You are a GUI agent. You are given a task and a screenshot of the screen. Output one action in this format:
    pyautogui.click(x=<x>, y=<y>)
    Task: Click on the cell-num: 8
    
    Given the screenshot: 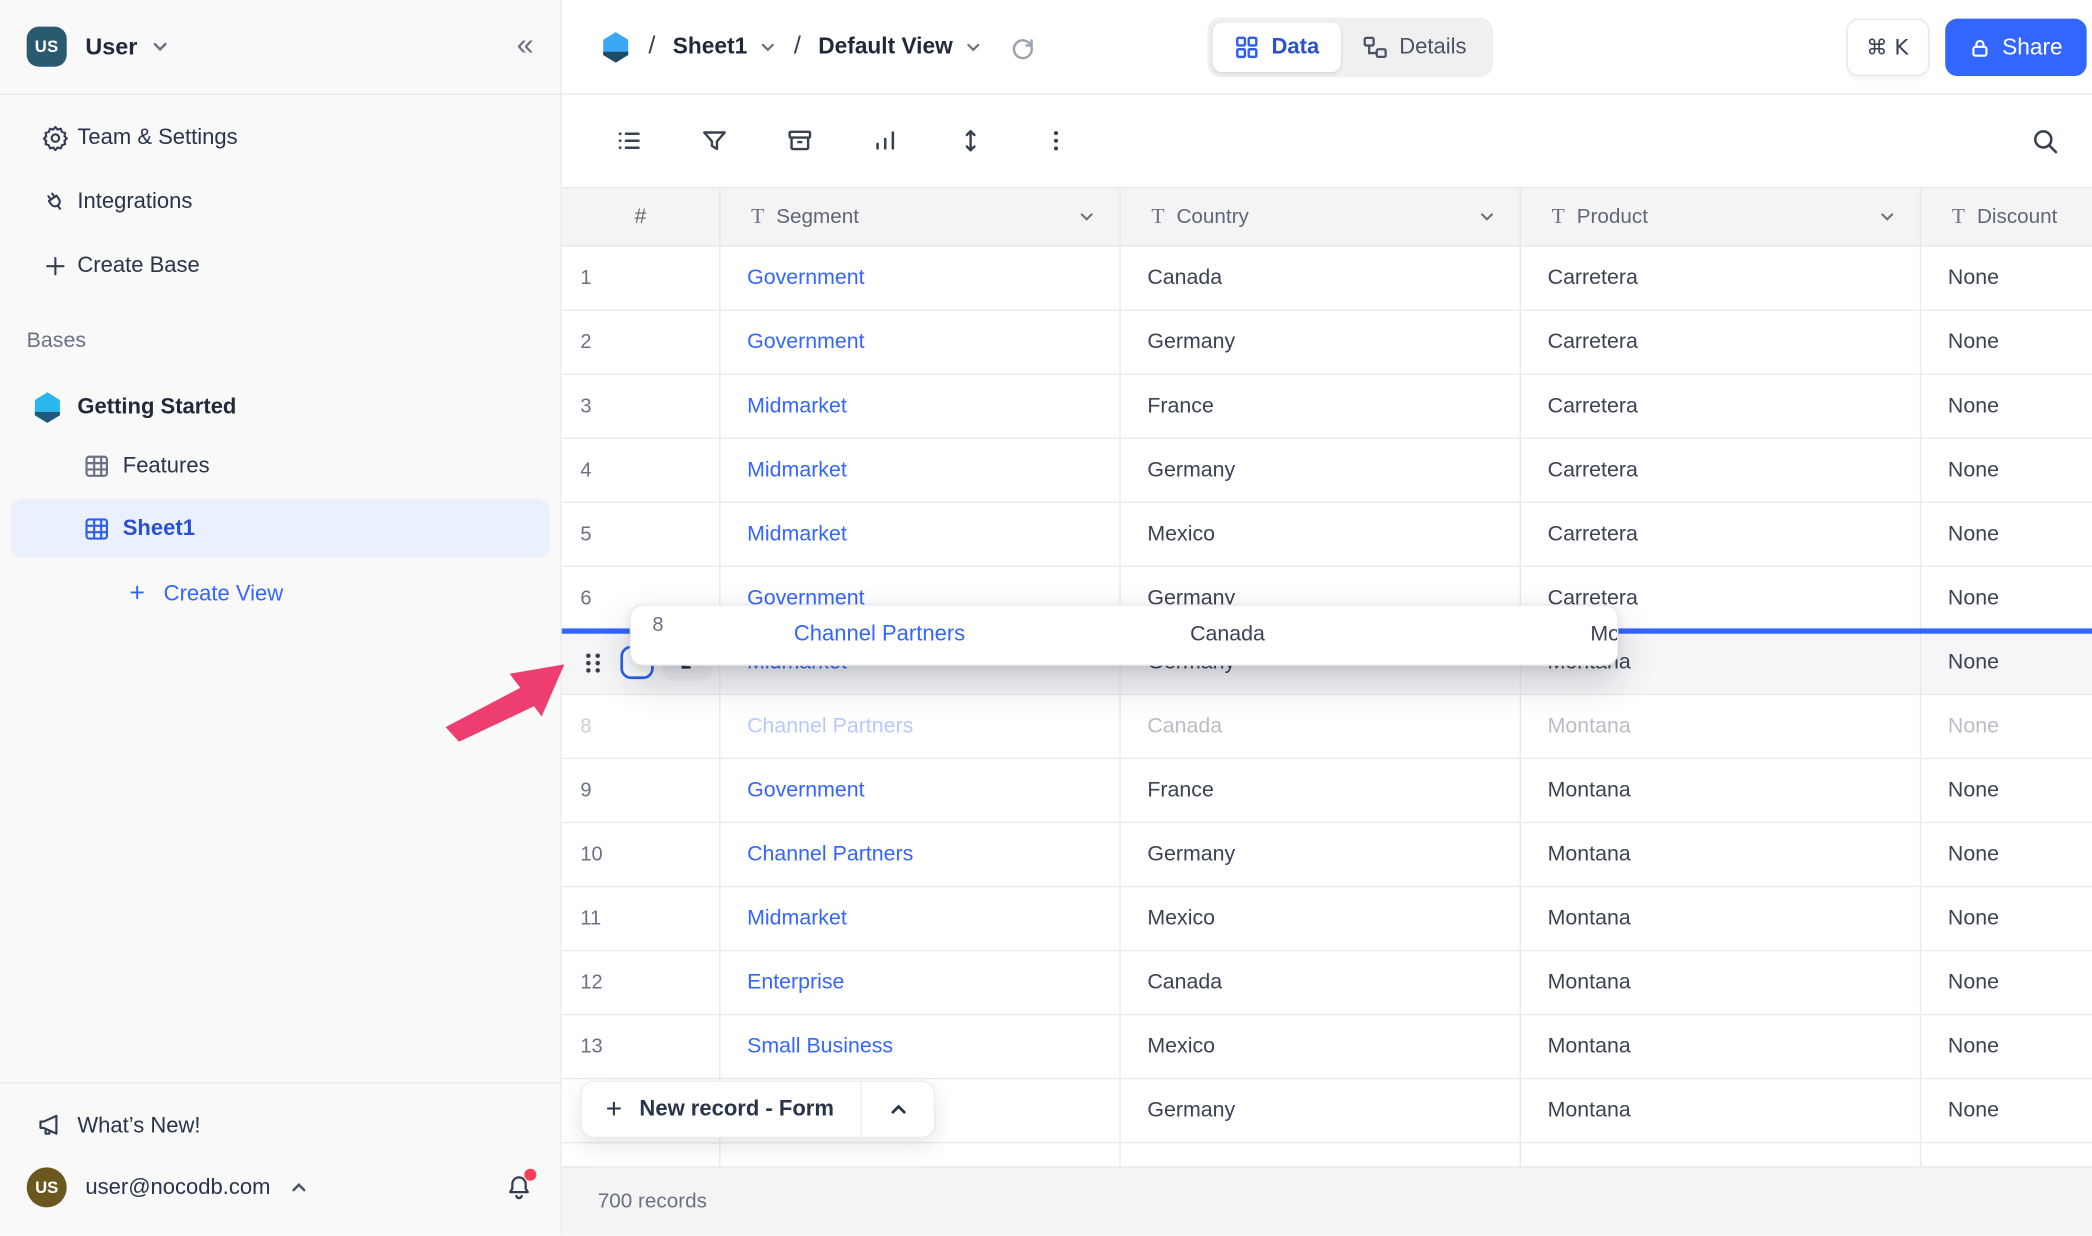 What is the action you would take?
    pyautogui.click(x=641, y=726)
    